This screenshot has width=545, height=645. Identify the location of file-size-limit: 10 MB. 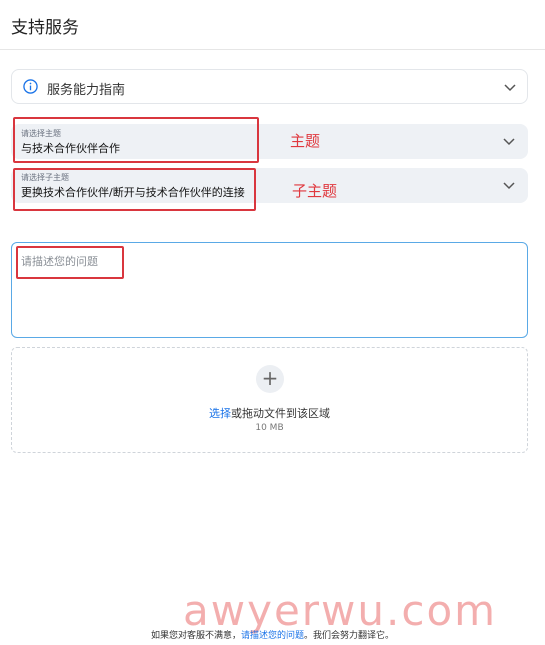
(269, 428).